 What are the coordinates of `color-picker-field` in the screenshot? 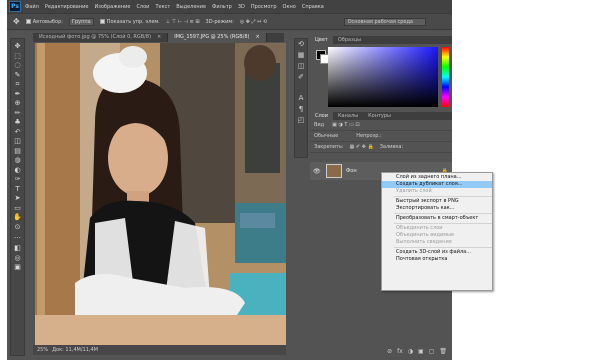 It's located at (383, 77).